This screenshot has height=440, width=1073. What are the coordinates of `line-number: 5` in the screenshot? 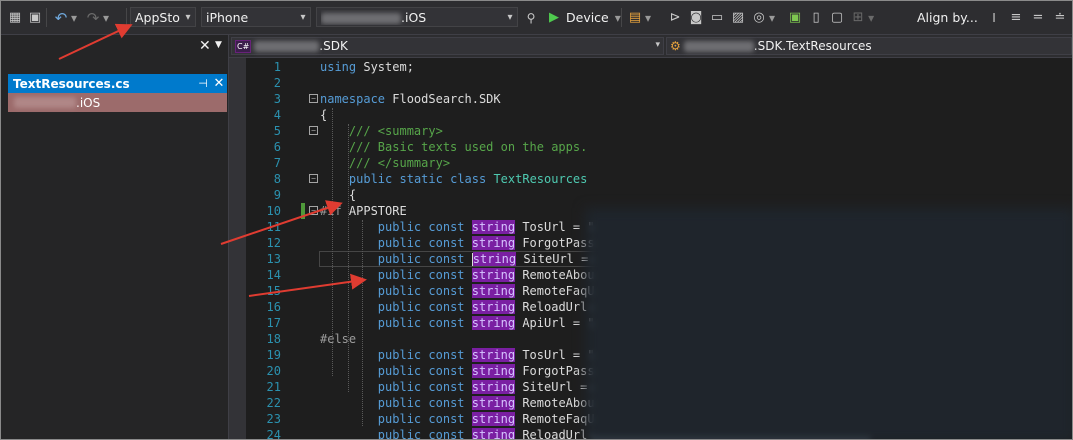 It's located at (277, 131).